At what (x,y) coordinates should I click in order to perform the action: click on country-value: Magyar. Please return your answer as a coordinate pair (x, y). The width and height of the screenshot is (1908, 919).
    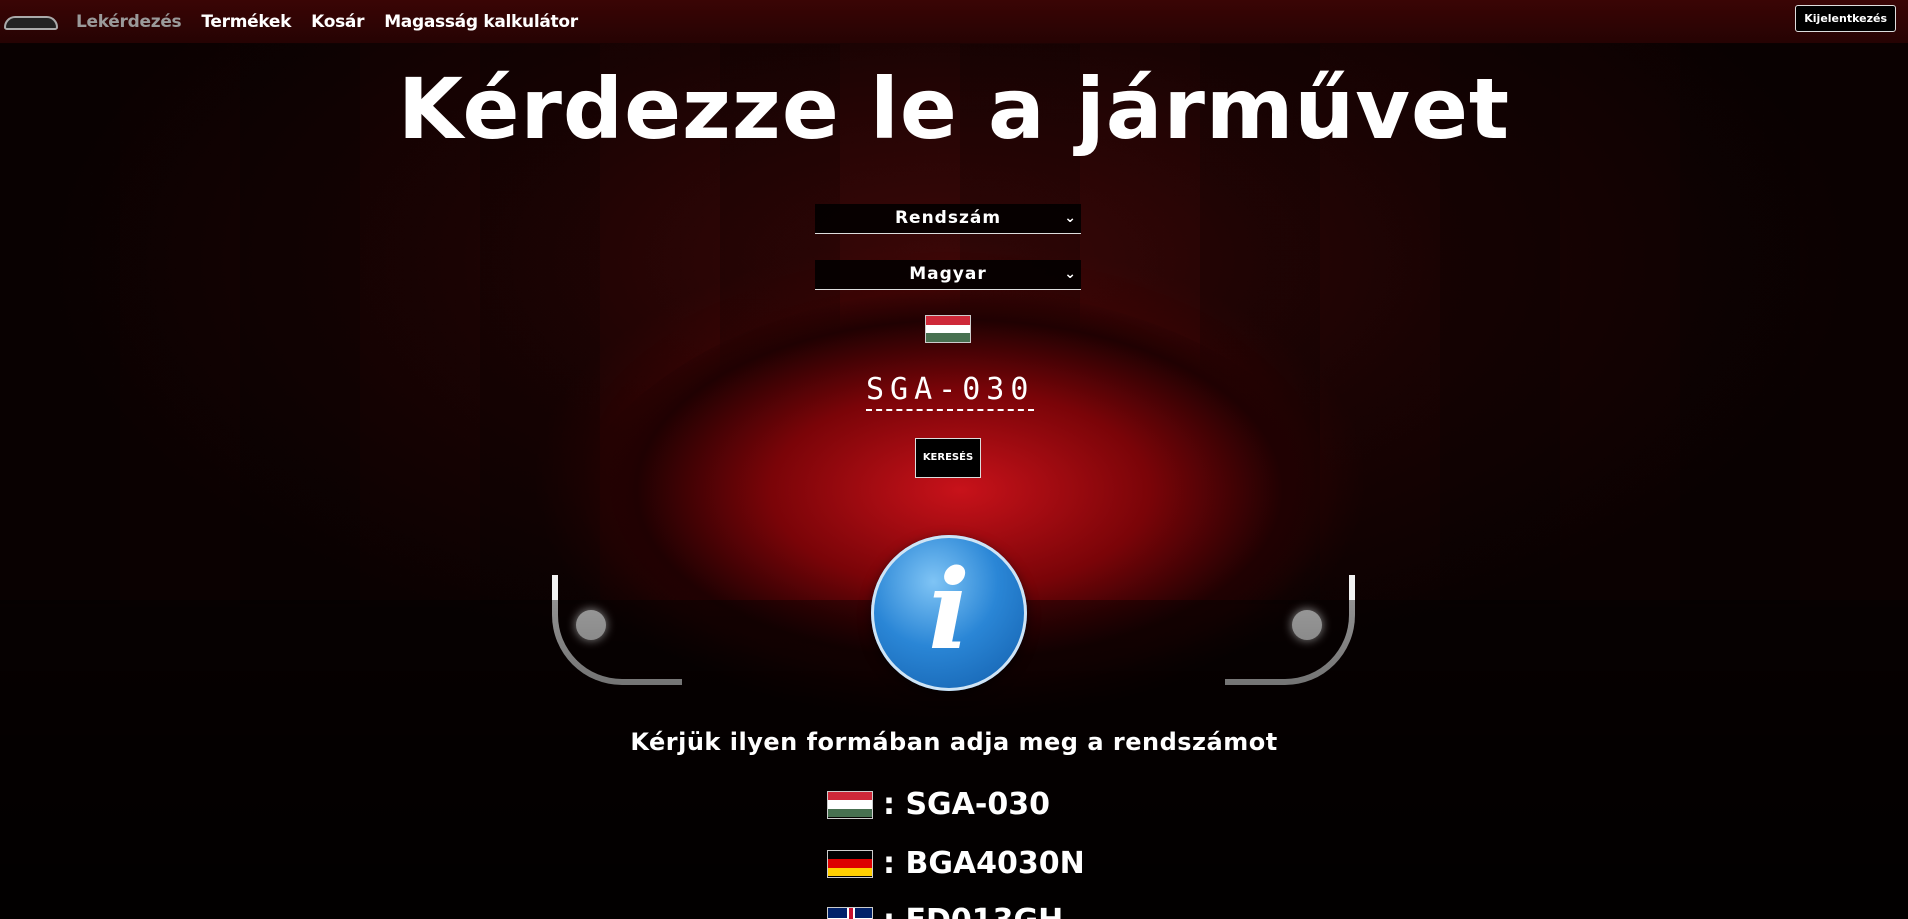
    Looking at the image, I should click on (948, 274).